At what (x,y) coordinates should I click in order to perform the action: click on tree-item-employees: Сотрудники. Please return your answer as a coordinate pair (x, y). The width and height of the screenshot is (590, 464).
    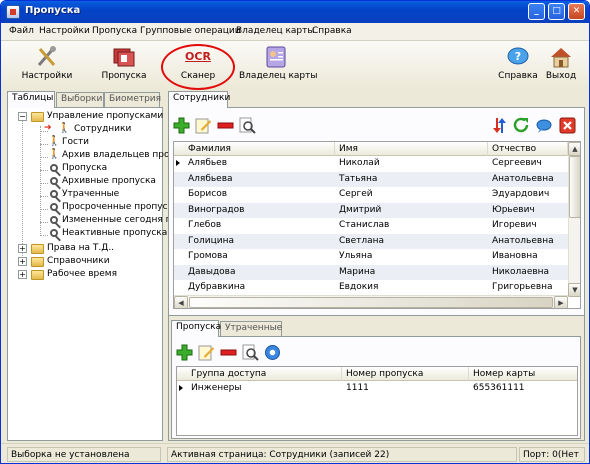
    Looking at the image, I should click on (102, 129).